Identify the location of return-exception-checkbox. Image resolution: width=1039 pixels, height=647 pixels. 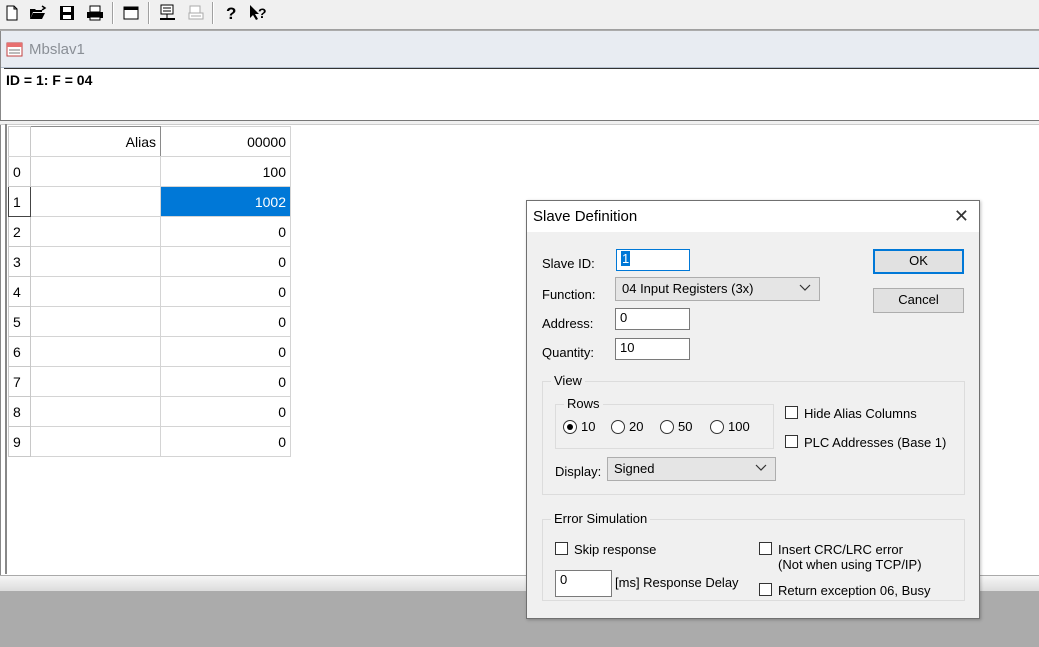
(765, 589).